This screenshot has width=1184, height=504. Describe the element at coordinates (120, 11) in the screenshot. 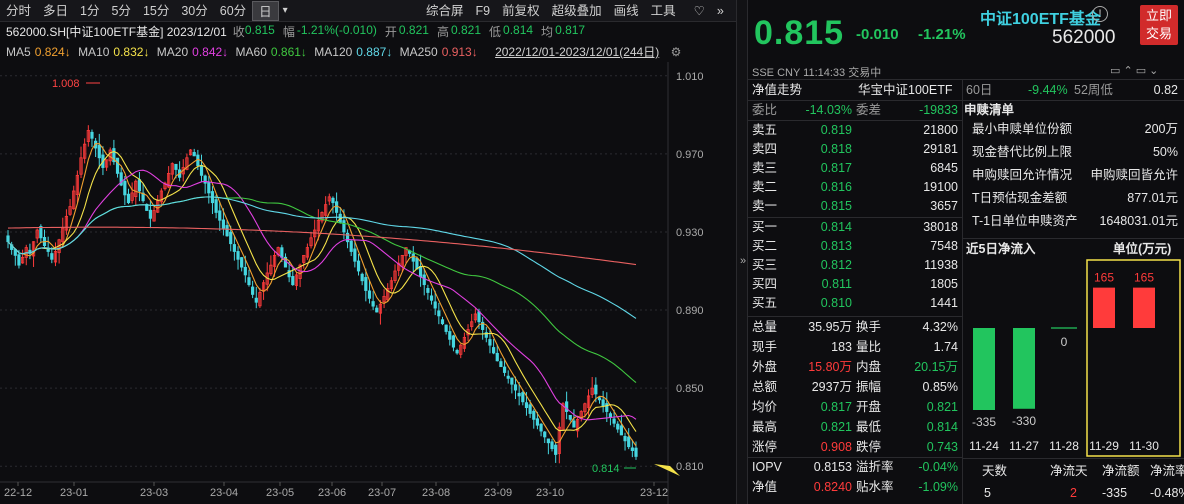

I see `period-tab-5min: 5分` at that location.